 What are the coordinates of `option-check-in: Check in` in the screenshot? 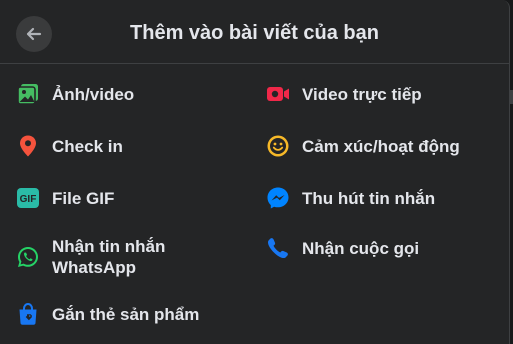 It's located at (69, 146).